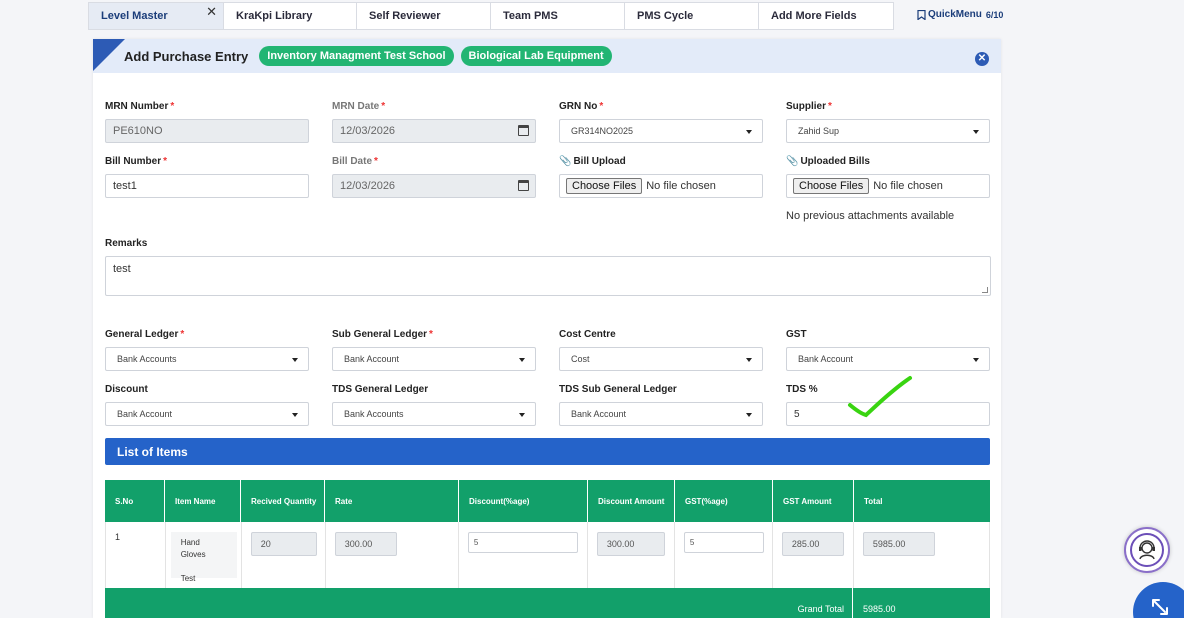 This screenshot has height=618, width=1184. I want to click on mrn-date-field: MRN Date * 12/03/2026, so click(434, 122).